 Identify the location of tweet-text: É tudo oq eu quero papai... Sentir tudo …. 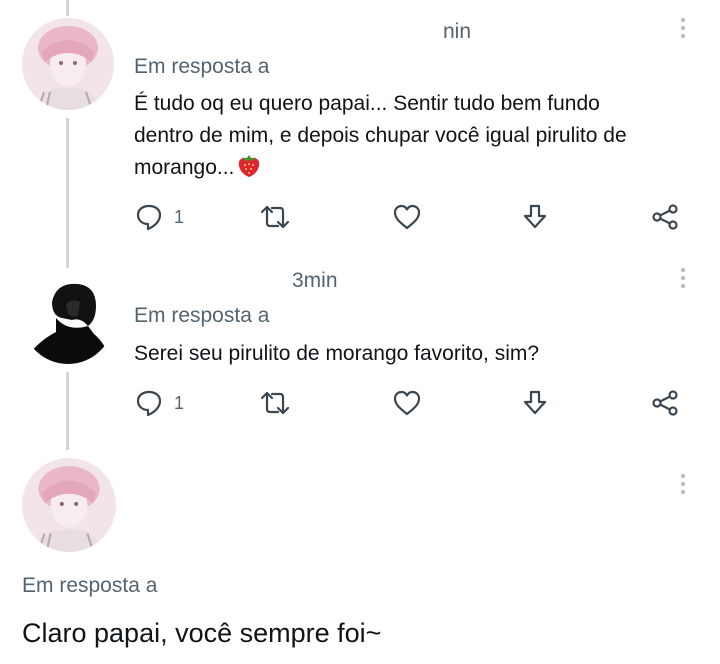
(419, 138).